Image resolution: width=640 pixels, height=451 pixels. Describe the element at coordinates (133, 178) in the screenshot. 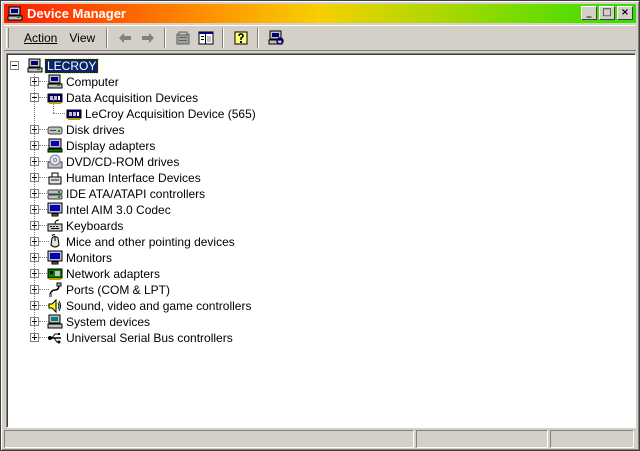

I see `tree-item: Human Interface Devices` at that location.